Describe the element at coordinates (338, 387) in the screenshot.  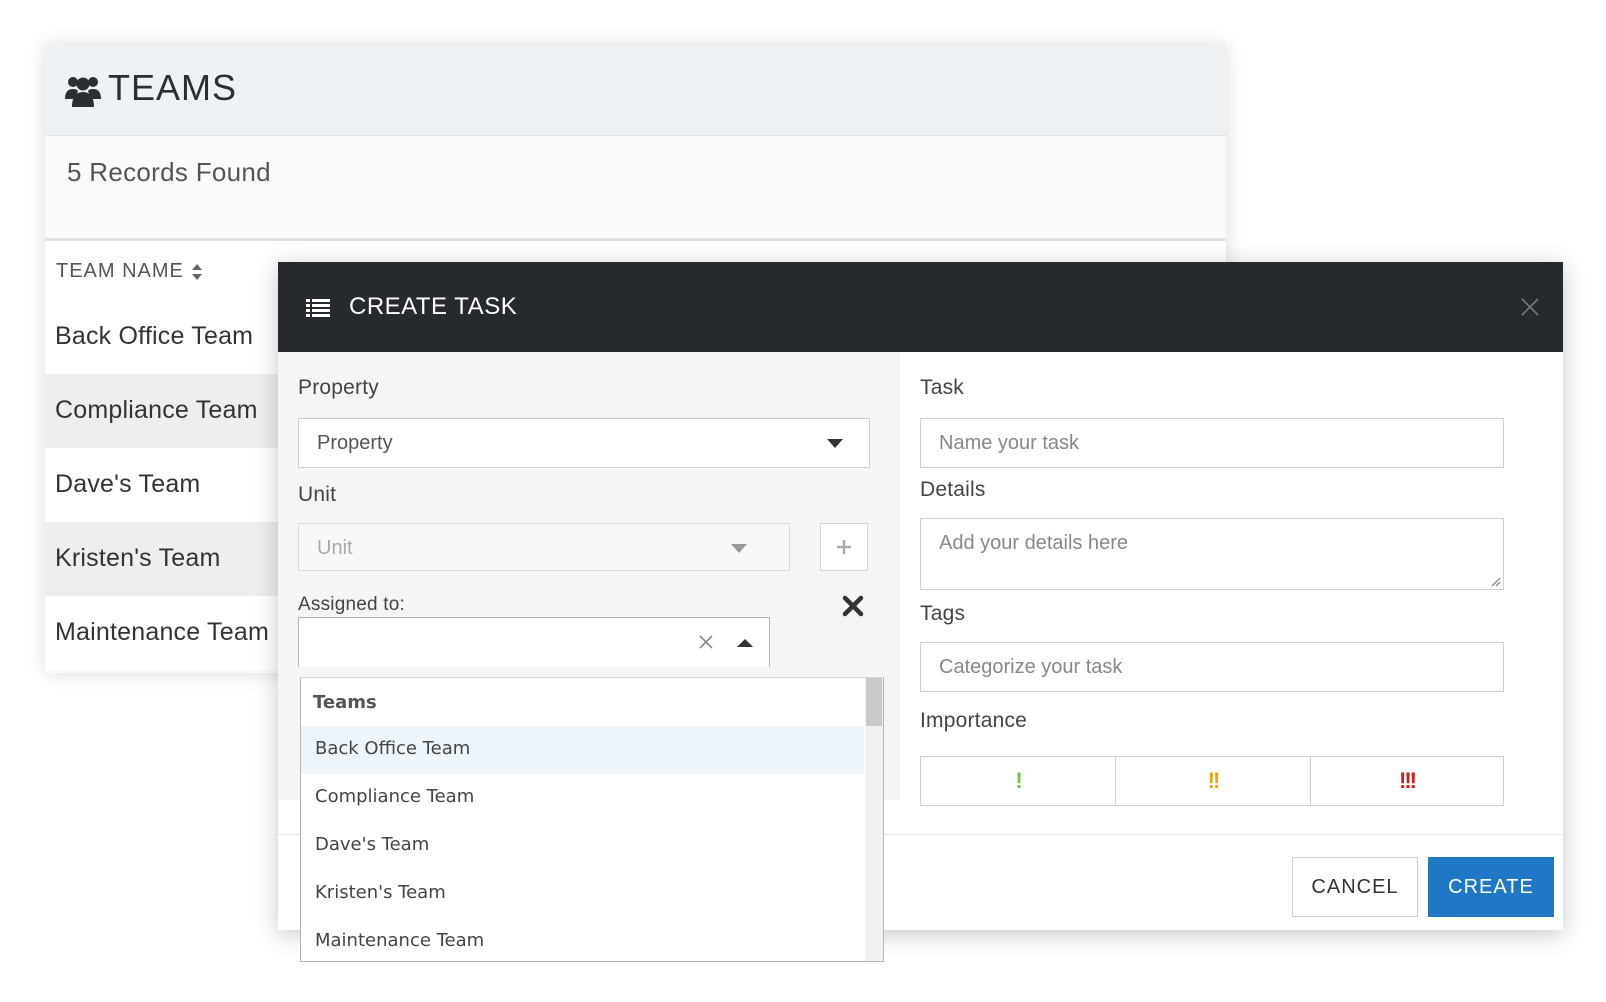
I see `property-label: Property` at that location.